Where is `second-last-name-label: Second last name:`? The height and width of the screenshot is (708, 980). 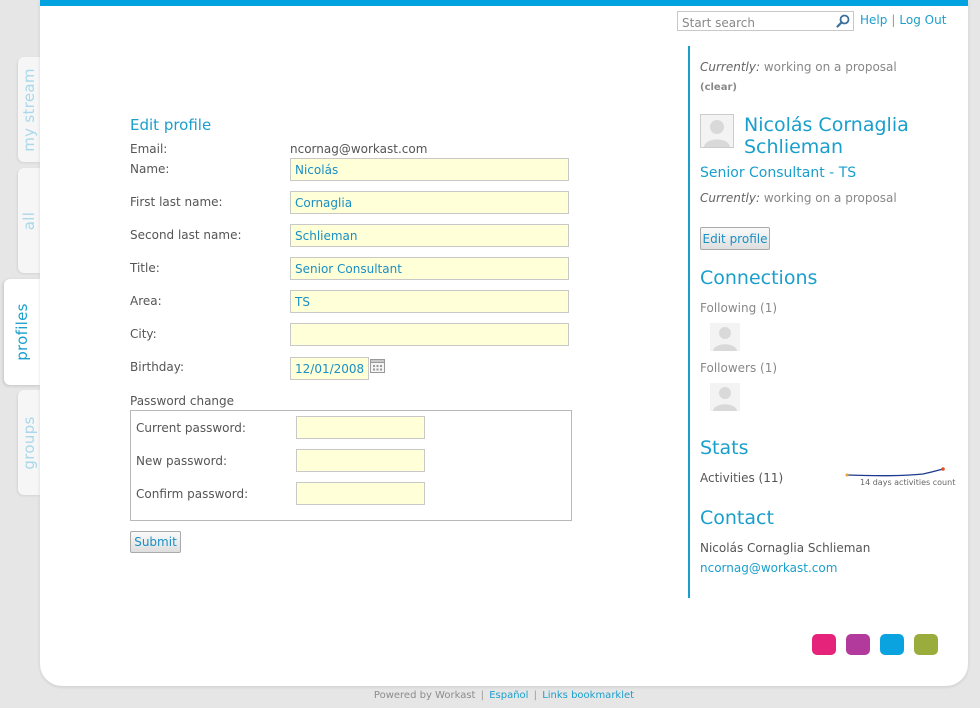
second-last-name-label: Second last name: is located at coordinates (186, 235).